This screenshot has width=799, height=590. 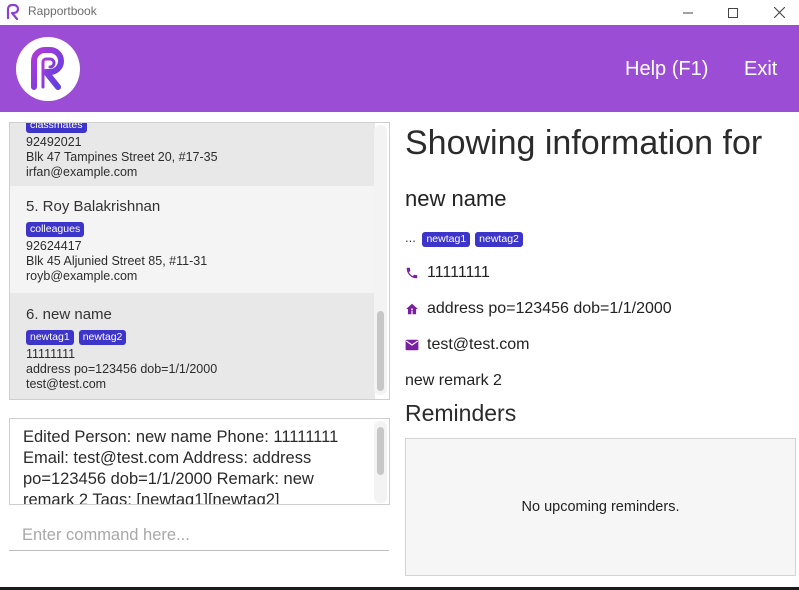 I want to click on detail-phone: 11111111, so click(x=458, y=272).